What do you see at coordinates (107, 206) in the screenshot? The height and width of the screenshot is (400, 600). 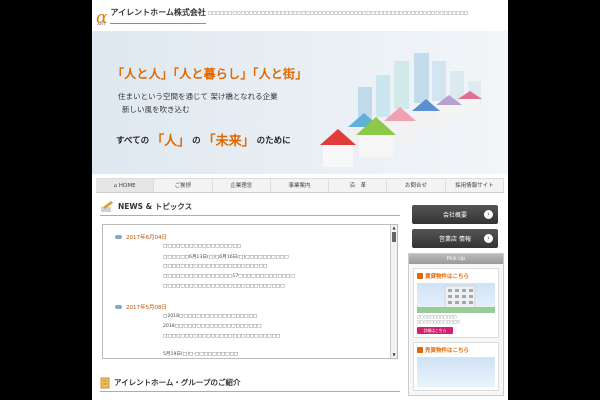 I see `pencil-icon` at bounding box center [107, 206].